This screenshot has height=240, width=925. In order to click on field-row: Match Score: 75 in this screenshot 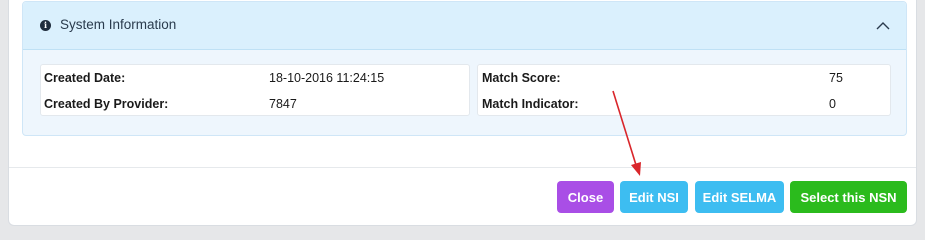, I will do `click(684, 78)`.